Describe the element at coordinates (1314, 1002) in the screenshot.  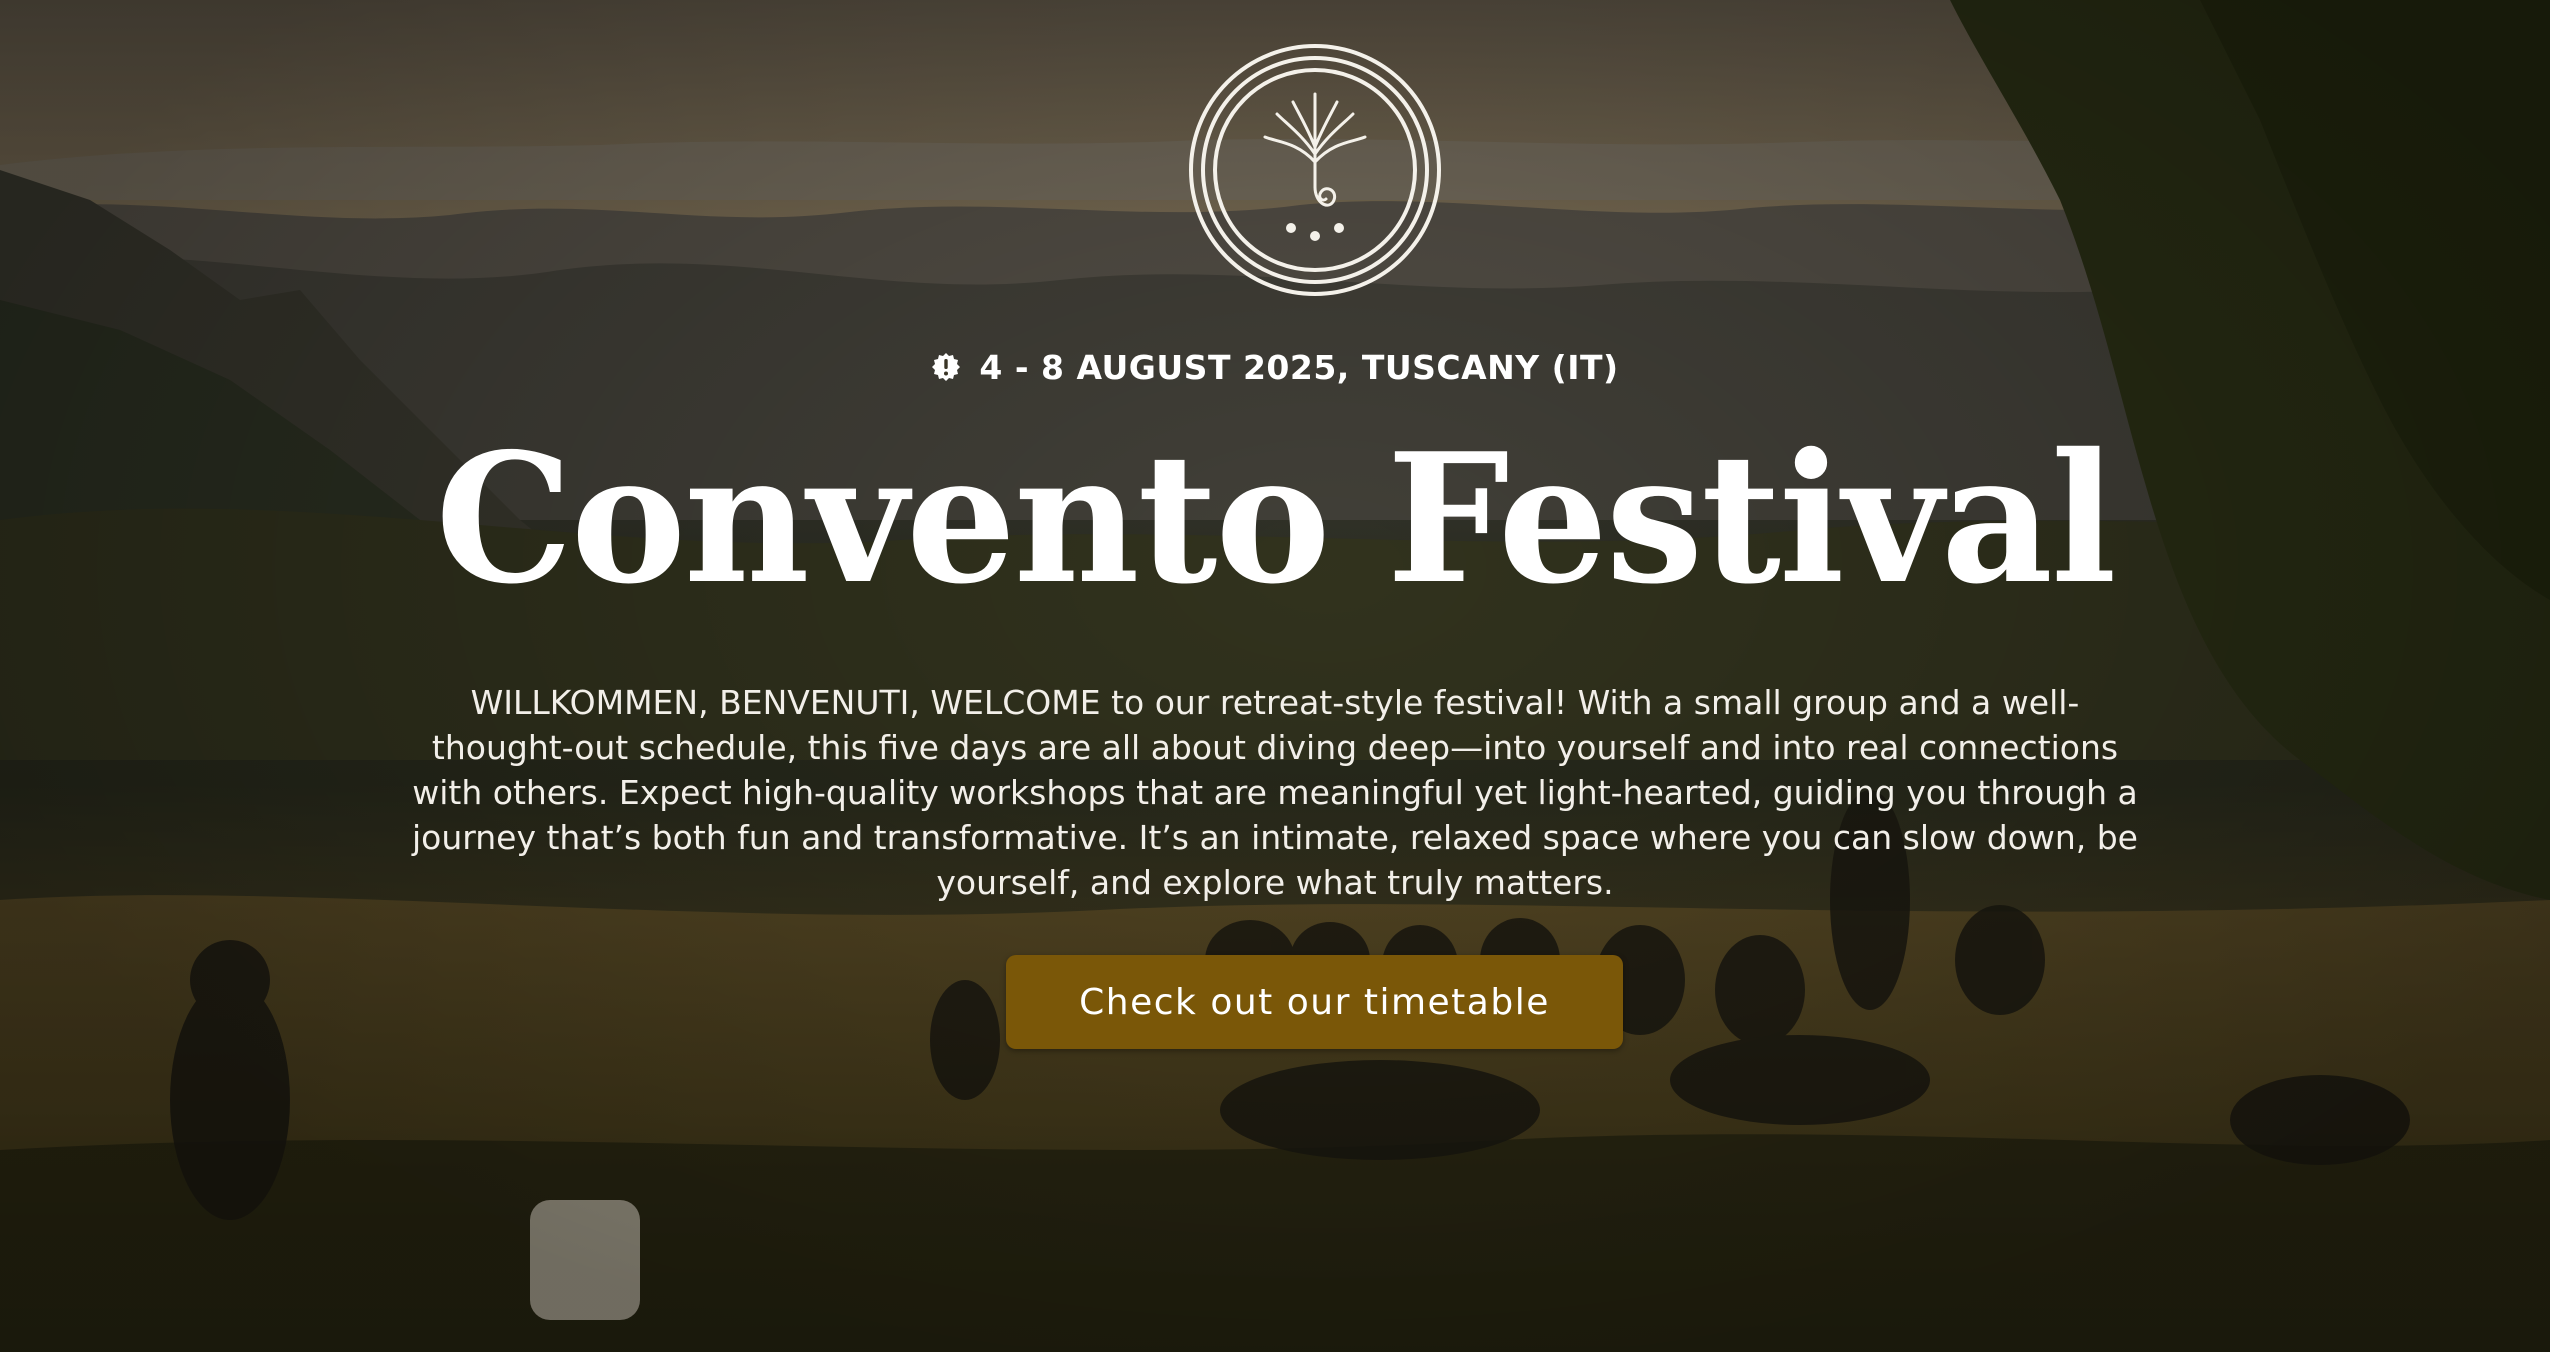
I see `timetable-button: Check out our timetable` at that location.